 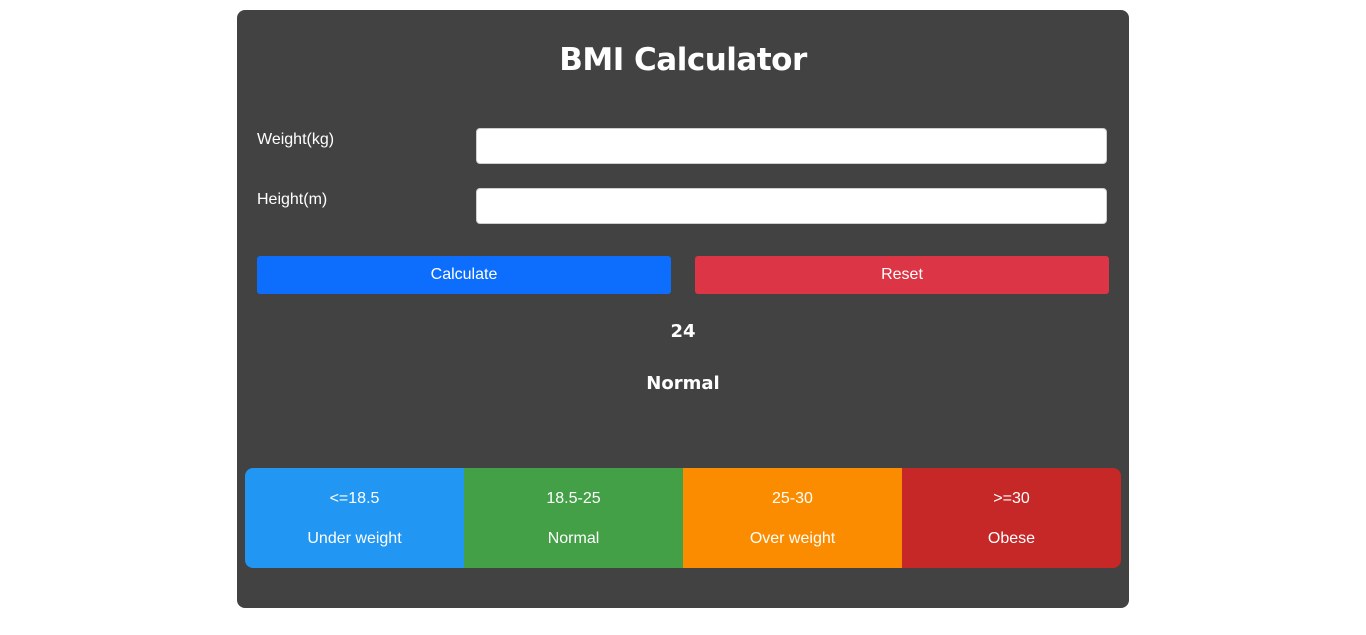 I want to click on bmi-value: 24, so click(x=683, y=331).